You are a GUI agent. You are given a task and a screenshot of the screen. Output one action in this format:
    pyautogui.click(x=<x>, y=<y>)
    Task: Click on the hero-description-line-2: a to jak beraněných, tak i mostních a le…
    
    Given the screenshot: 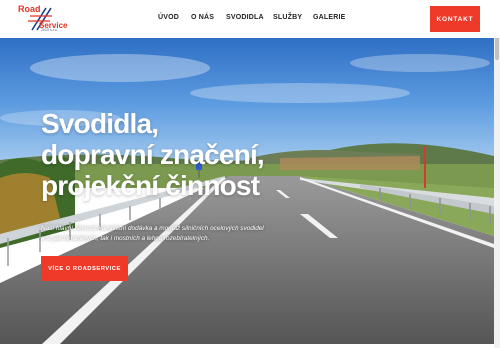 What is the action you would take?
    pyautogui.click(x=125, y=238)
    